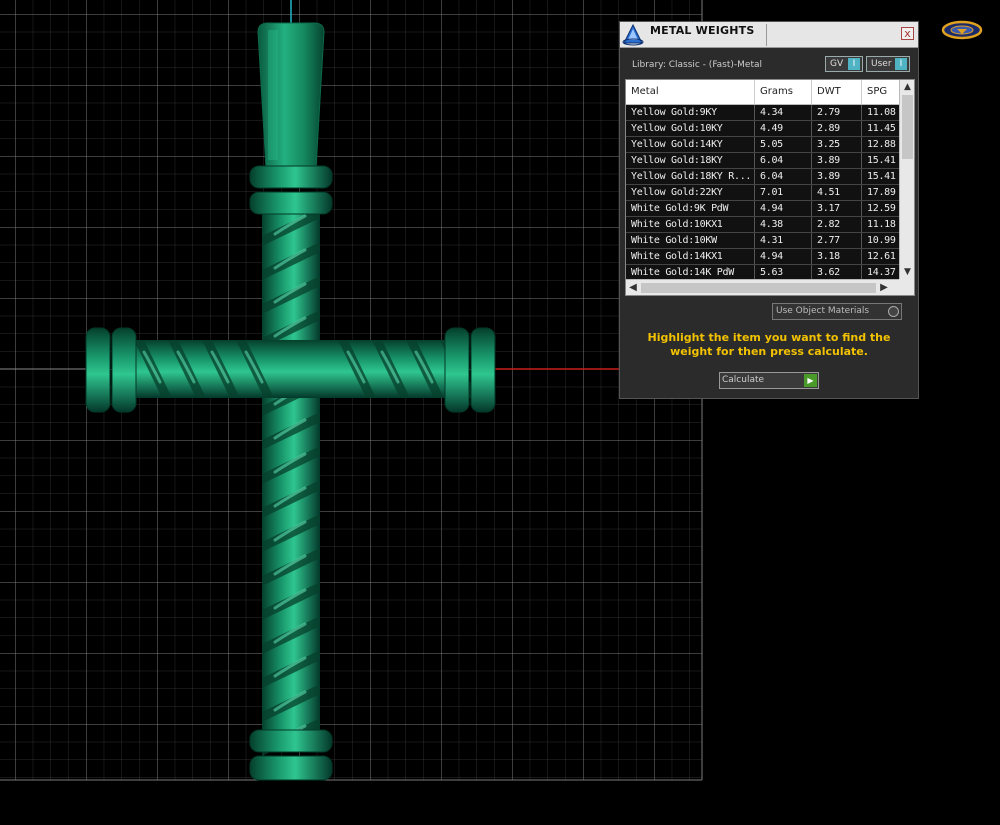  Describe the element at coordinates (690, 144) in the screenshot. I see `metal-cell: Yellow Gold:14KY` at that location.